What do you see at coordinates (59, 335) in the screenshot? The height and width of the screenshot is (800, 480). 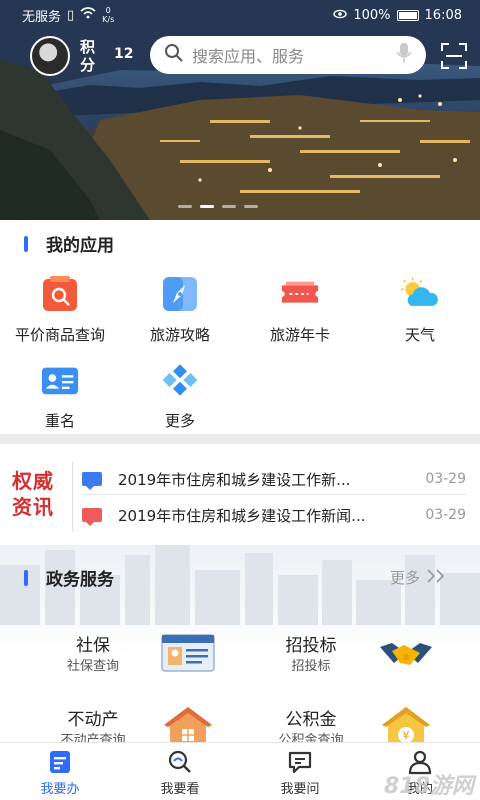 I see `app-label: 平价商品查询` at bounding box center [59, 335].